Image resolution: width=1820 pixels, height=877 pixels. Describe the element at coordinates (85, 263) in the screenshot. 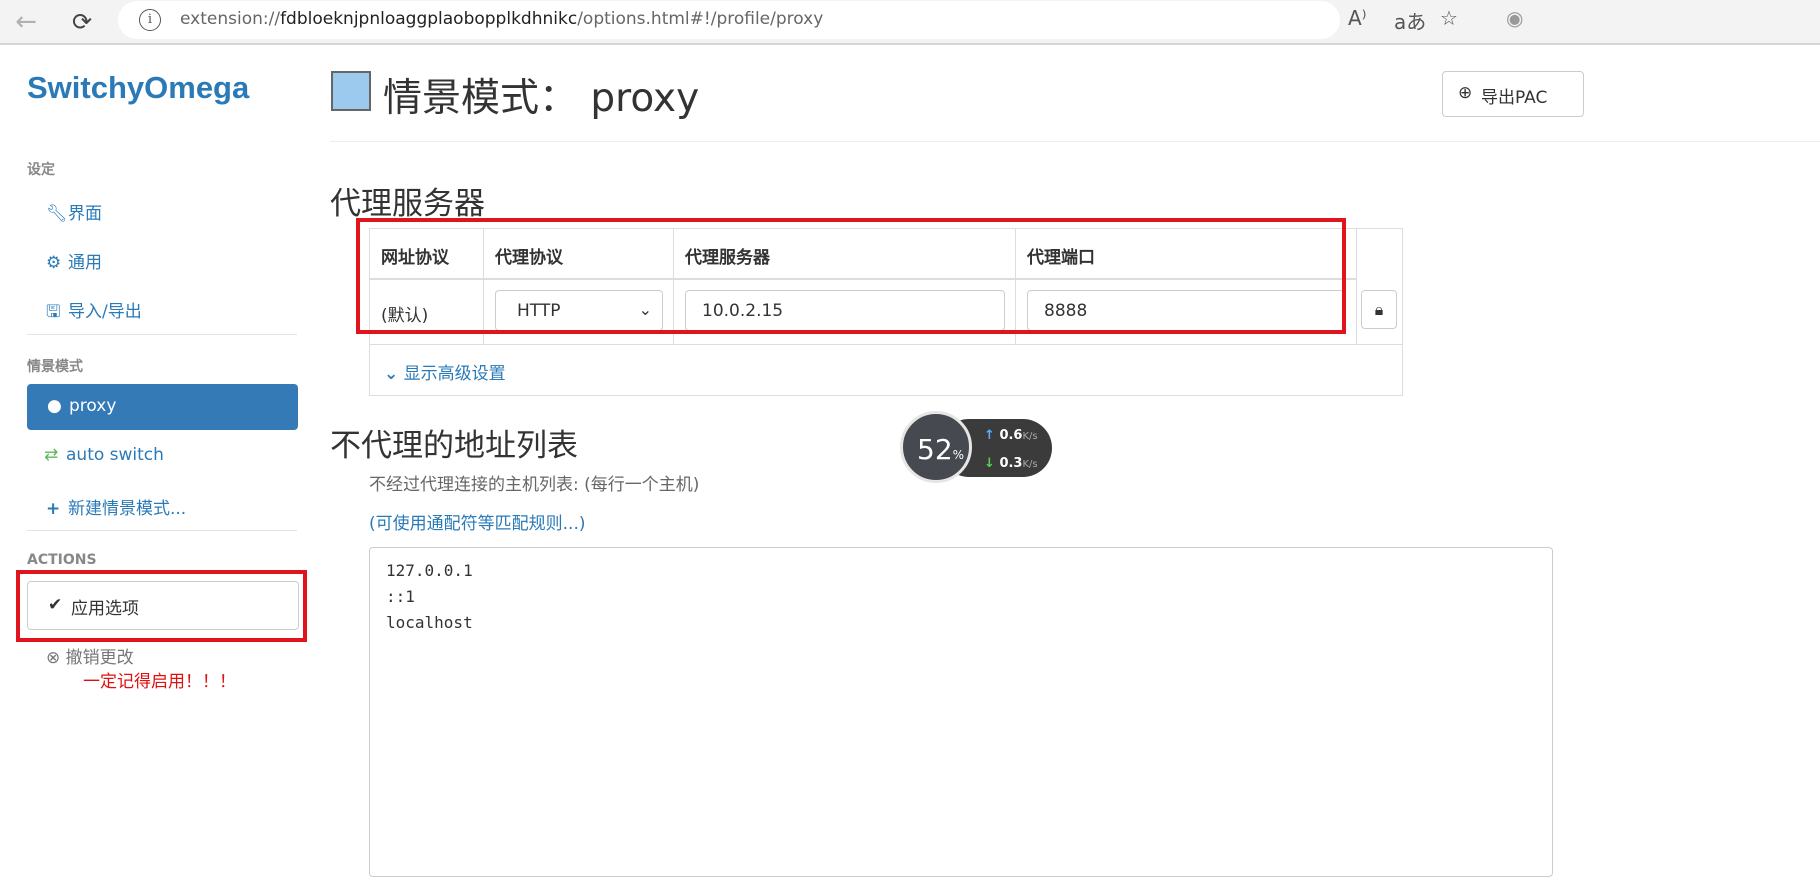

I see `sidebar-item-label: 通用` at that location.